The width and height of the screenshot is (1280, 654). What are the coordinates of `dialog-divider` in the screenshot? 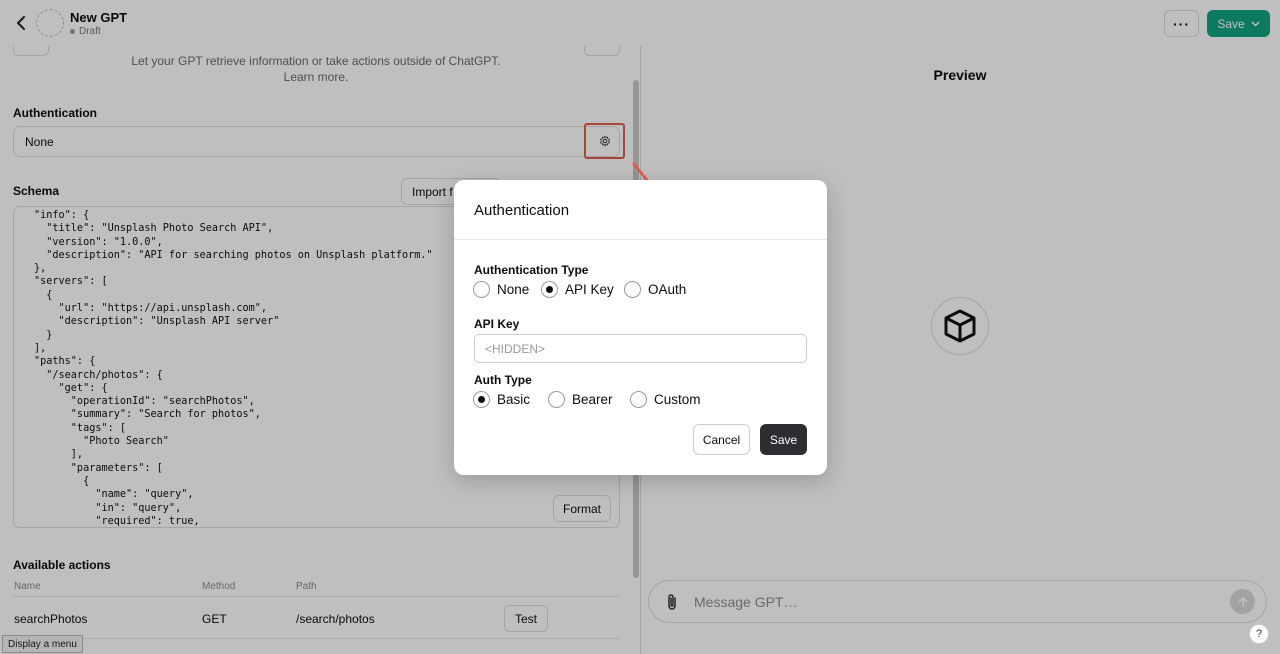 It's located at (640, 239).